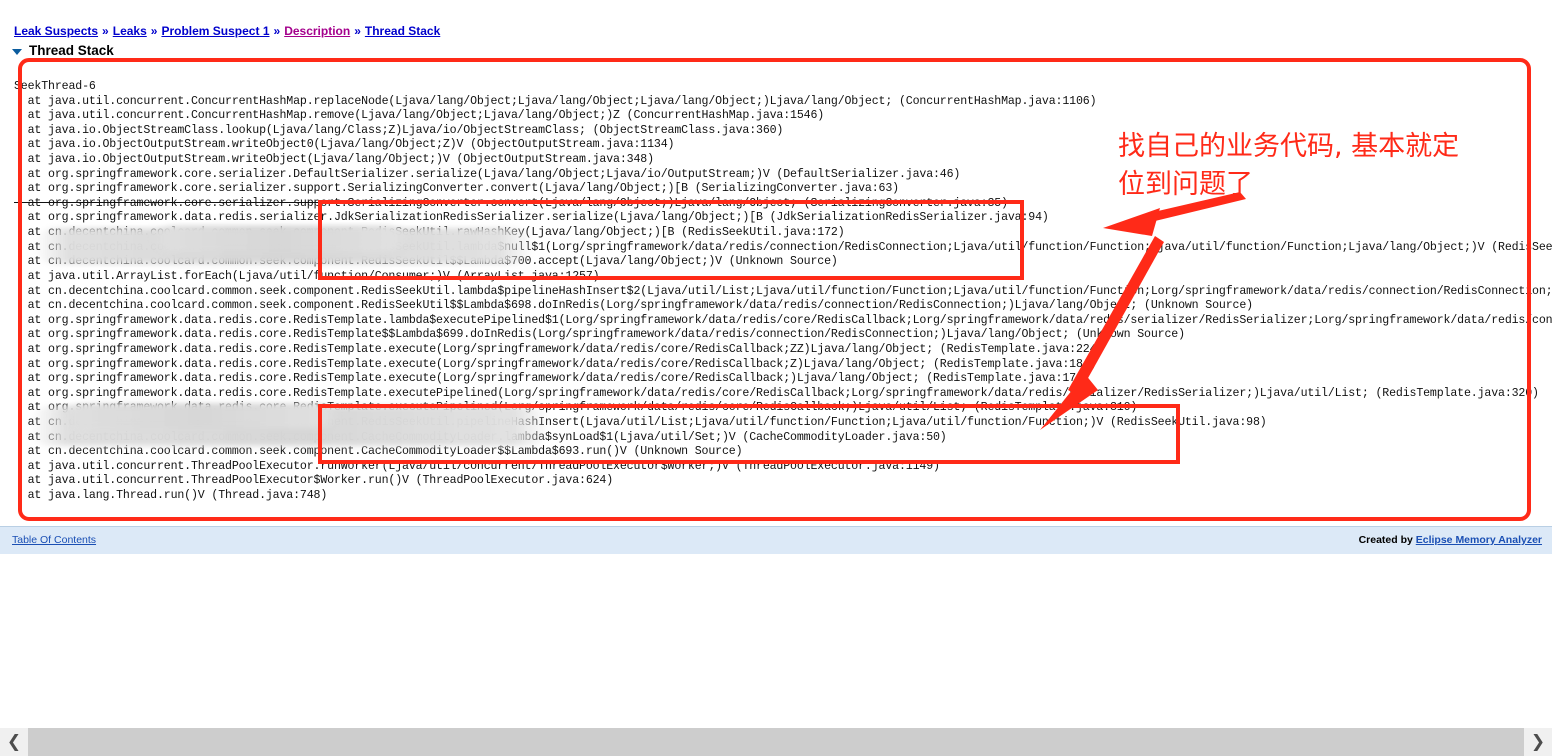 This screenshot has width=1552, height=756. What do you see at coordinates (1479, 540) in the screenshot?
I see `eclipse-memory-analyzer-link: Eclipse Memory Analyzer` at bounding box center [1479, 540].